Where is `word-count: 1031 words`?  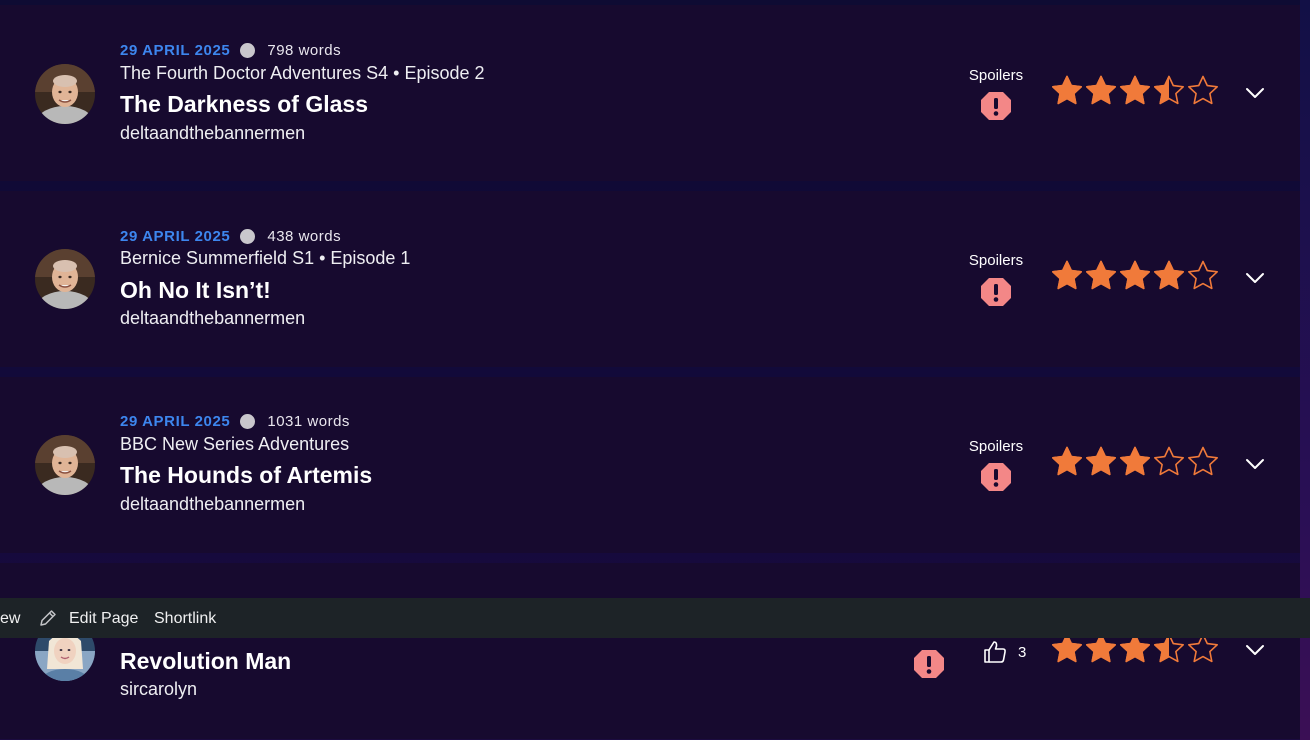
word-count: 1031 words is located at coordinates (308, 421).